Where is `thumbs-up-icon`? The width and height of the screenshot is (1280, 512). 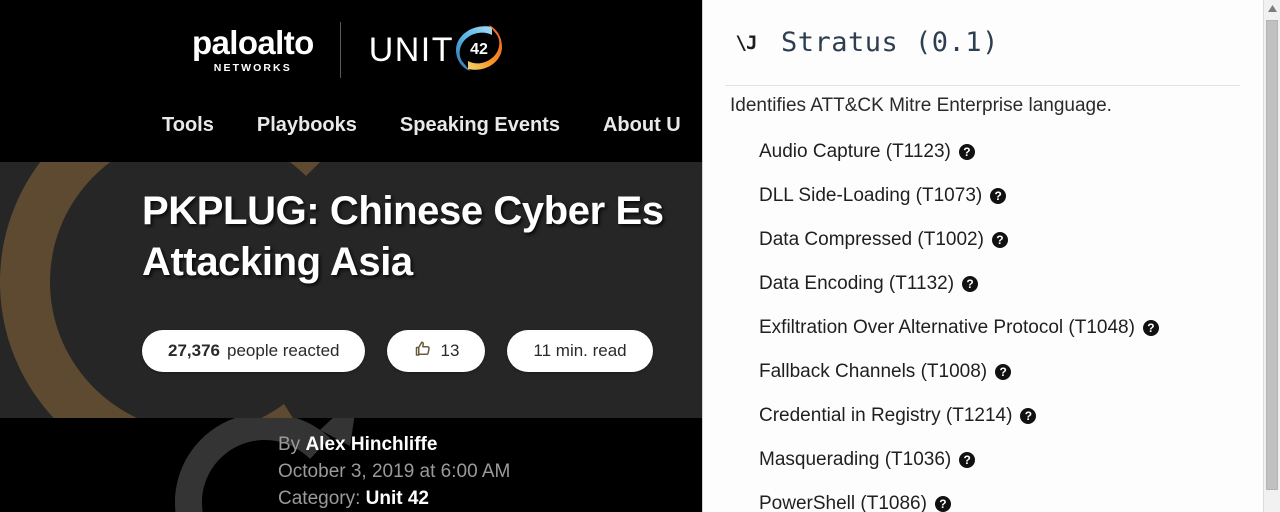
thumbs-up-icon is located at coordinates (422, 351).